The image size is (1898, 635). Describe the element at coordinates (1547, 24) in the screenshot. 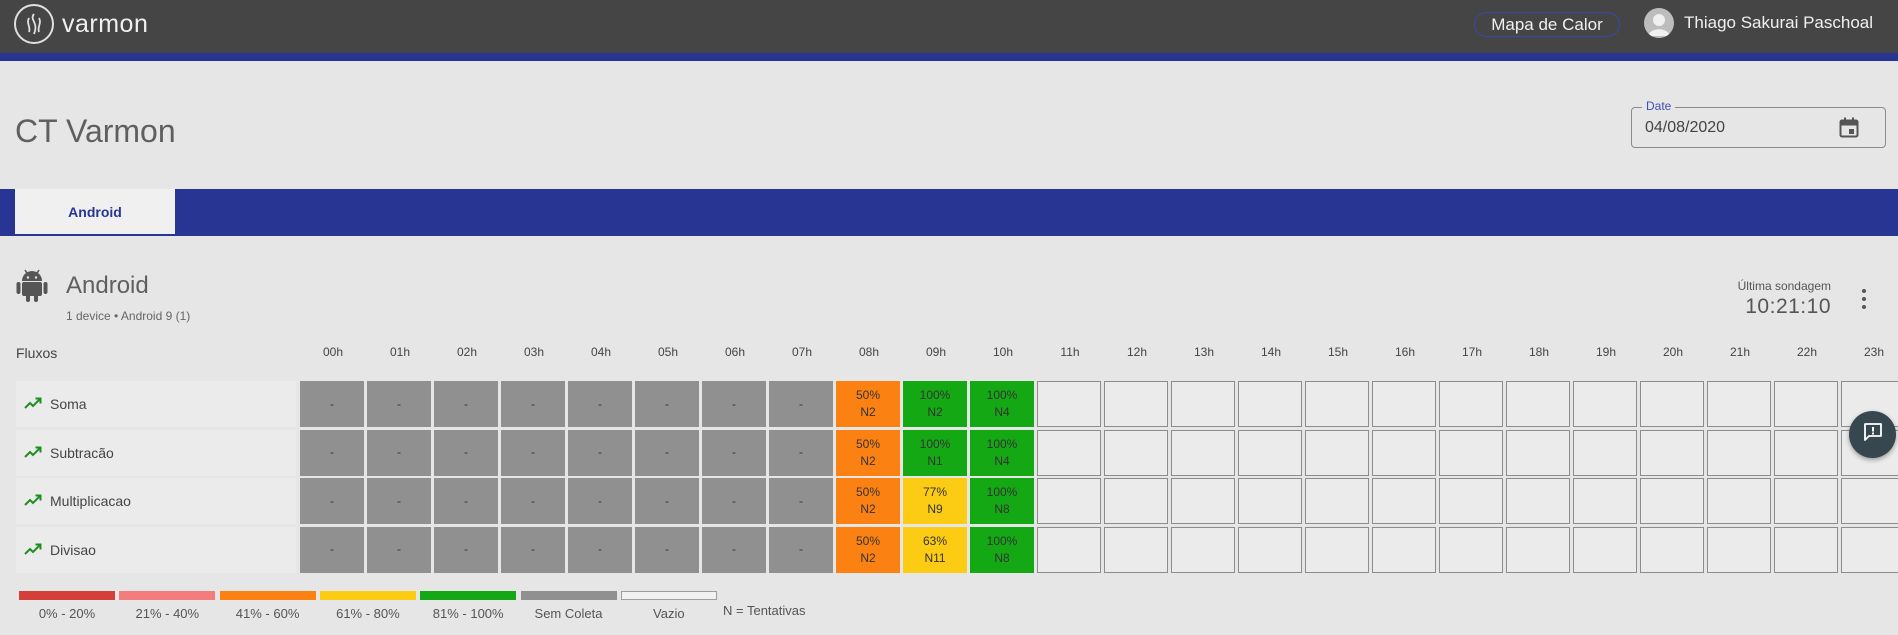

I see `heatmap-button: Mapa de Calor` at that location.